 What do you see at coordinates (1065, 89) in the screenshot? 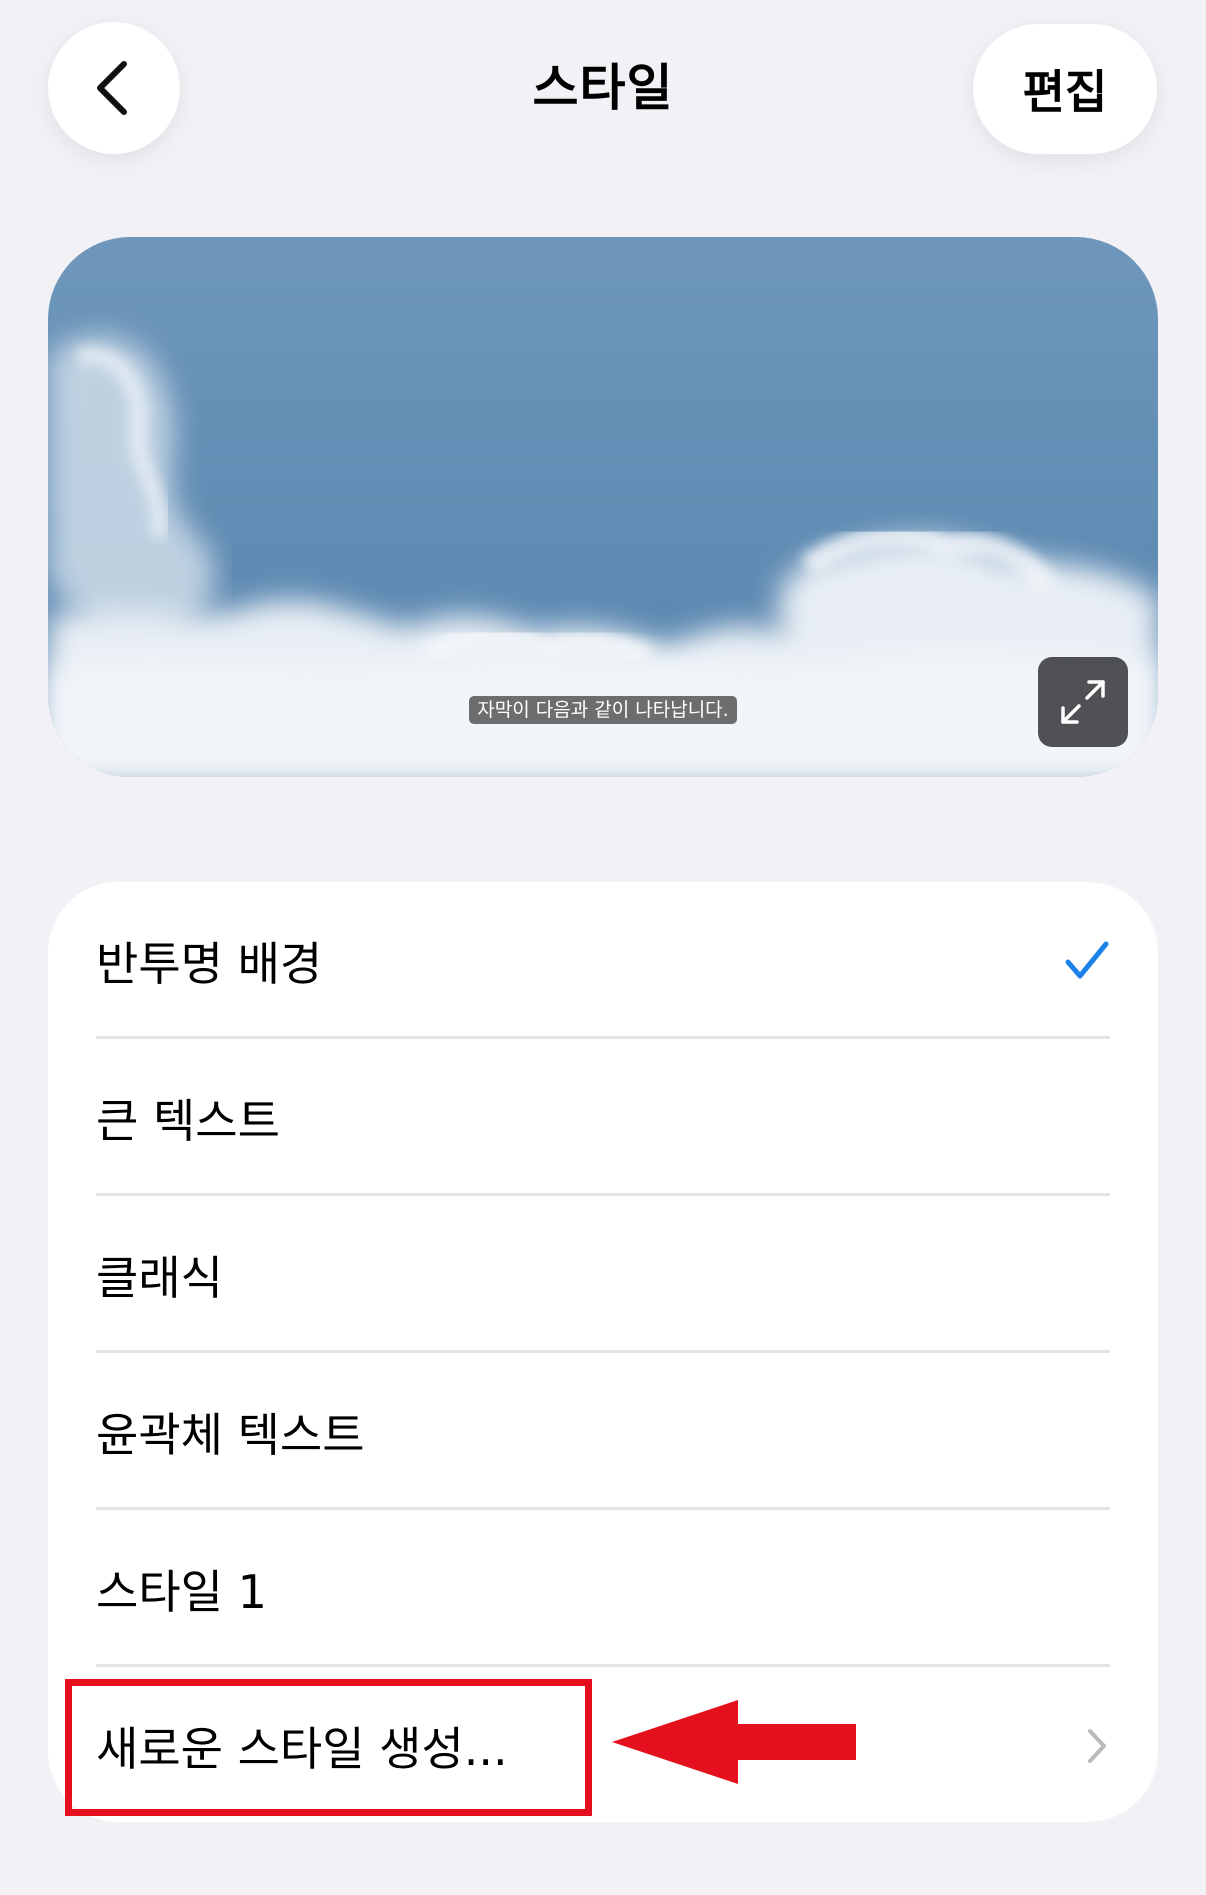
I see `edit-button: 편집` at bounding box center [1065, 89].